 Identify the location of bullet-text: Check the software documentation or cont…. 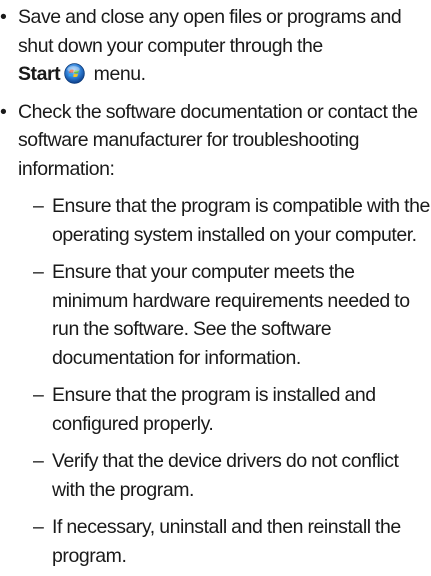
(218, 140).